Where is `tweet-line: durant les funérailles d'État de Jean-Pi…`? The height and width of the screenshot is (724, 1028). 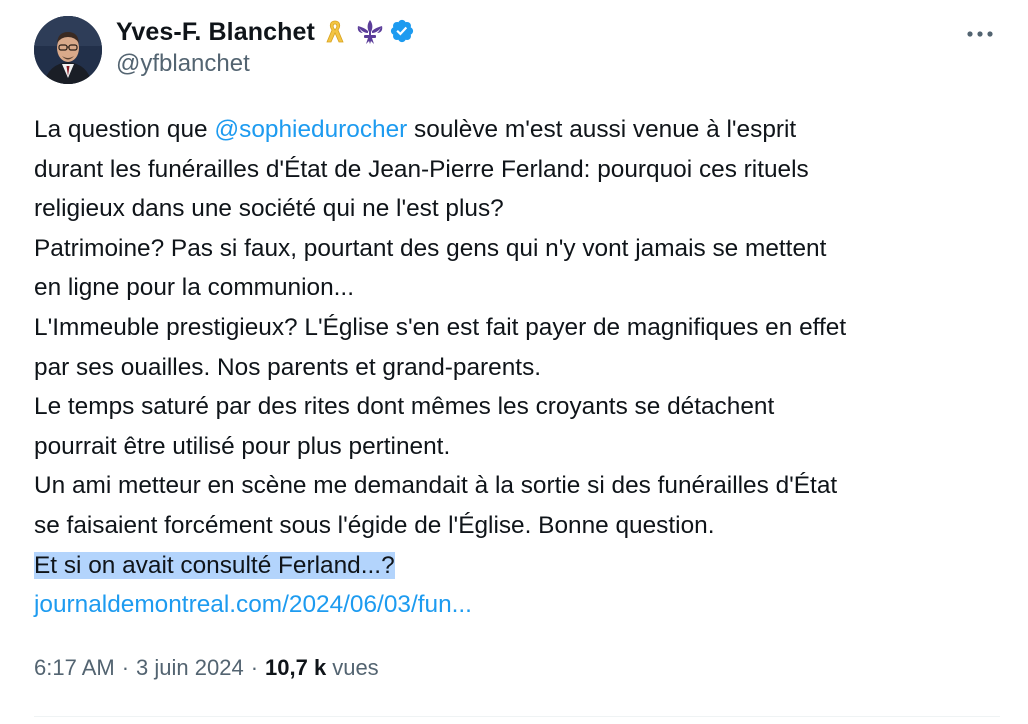 tweet-line: durant les funérailles d'État de Jean-Pi… is located at coordinates (421, 169).